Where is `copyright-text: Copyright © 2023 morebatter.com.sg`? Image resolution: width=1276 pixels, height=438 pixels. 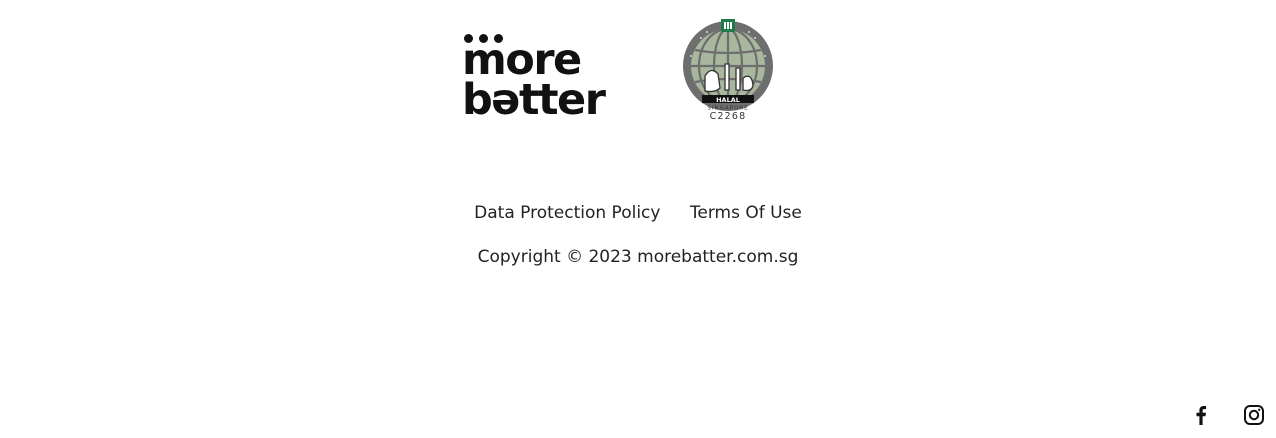
copyright-text: Copyright © 2023 morebatter.com.sg is located at coordinates (638, 257).